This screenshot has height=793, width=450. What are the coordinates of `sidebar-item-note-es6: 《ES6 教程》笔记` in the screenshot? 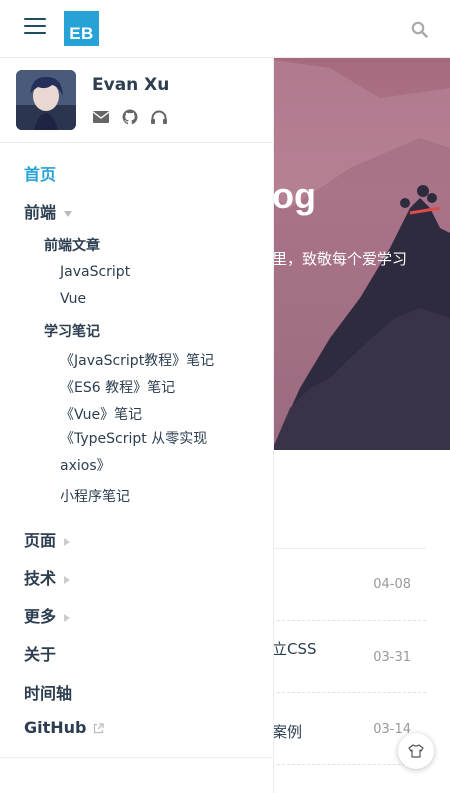 It's located at (117, 387).